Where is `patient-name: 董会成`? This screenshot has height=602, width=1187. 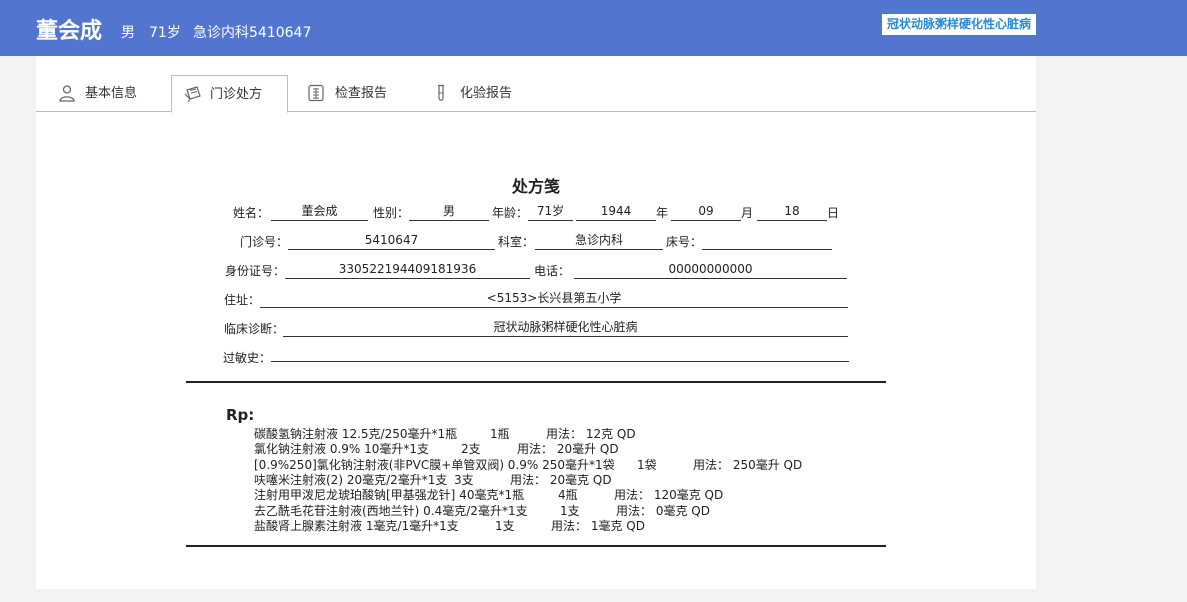 patient-name: 董会成 is located at coordinates (69, 31).